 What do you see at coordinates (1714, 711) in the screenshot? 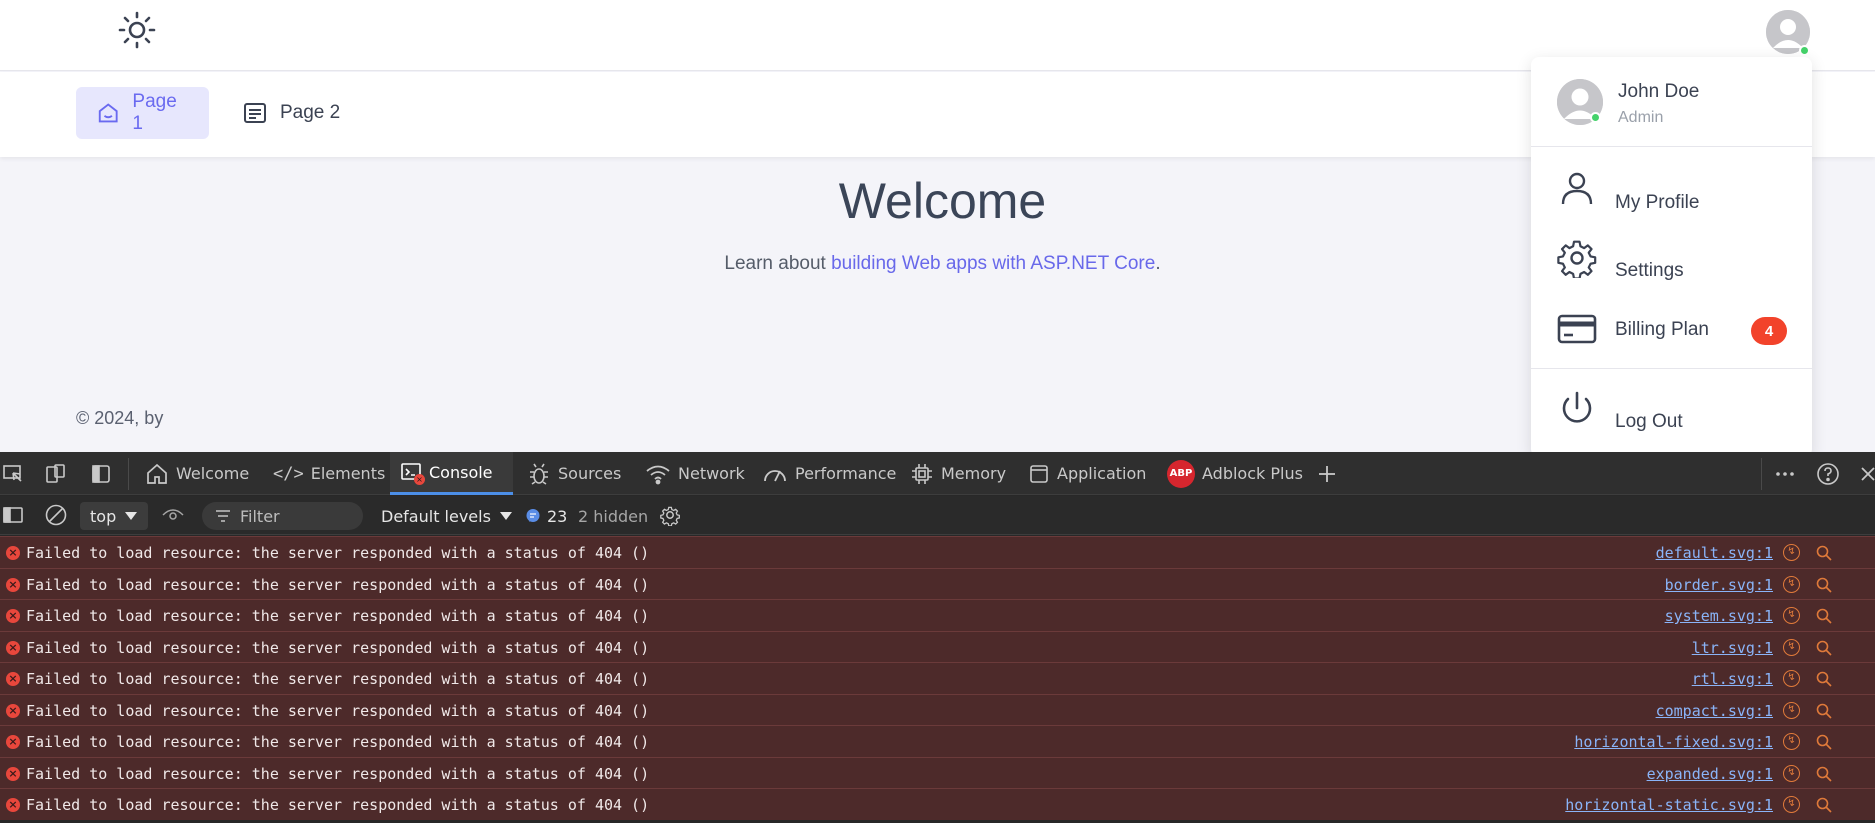
I see `source-link: compact.svg:1` at bounding box center [1714, 711].